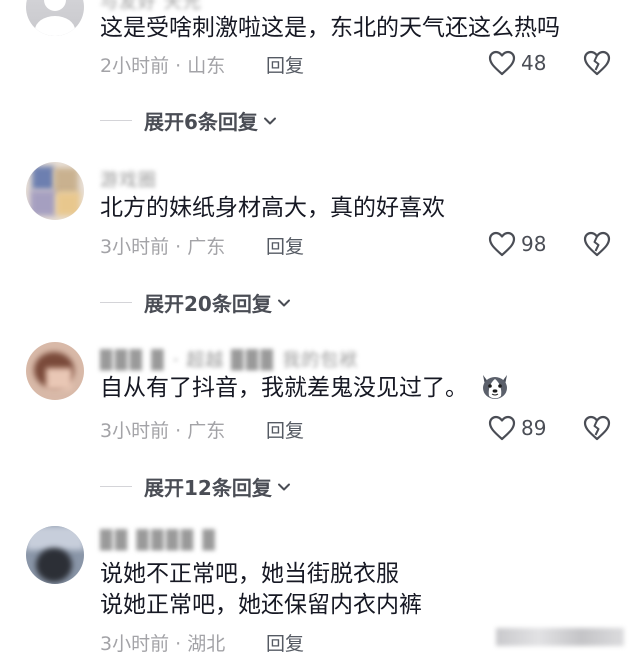 Image resolution: width=640 pixels, height=660 pixels. Describe the element at coordinates (206, 66) in the screenshot. I see `comment-location: 山东` at that location.